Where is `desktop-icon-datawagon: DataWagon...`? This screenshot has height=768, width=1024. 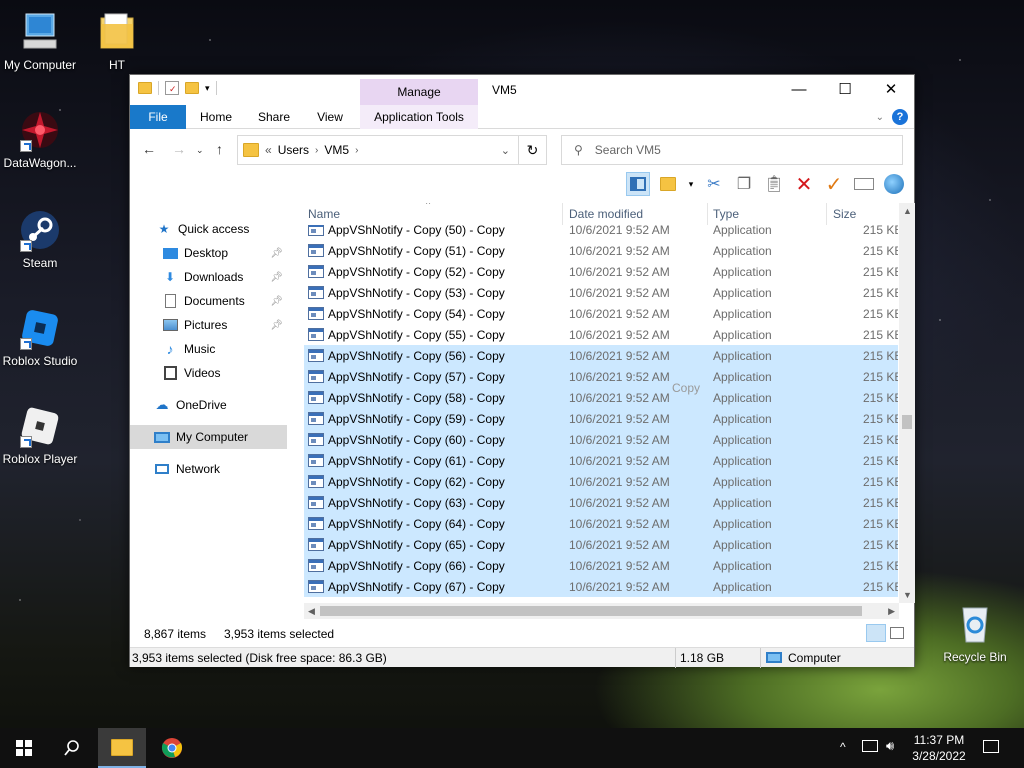 desktop-icon-datawagon: DataWagon... is located at coordinates (40, 139).